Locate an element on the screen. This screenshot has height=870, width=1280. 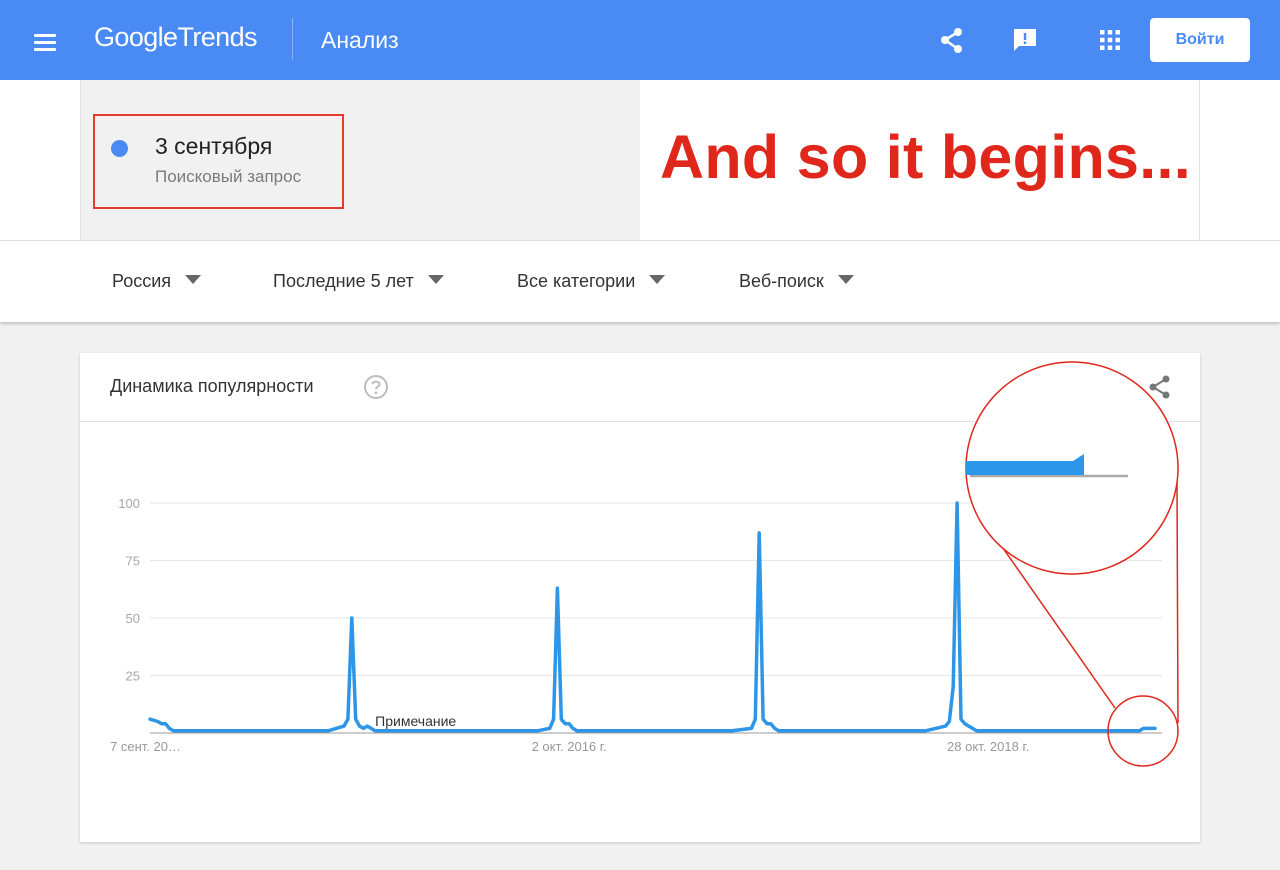
chart-annotations: Примечание is located at coordinates (415, 721).